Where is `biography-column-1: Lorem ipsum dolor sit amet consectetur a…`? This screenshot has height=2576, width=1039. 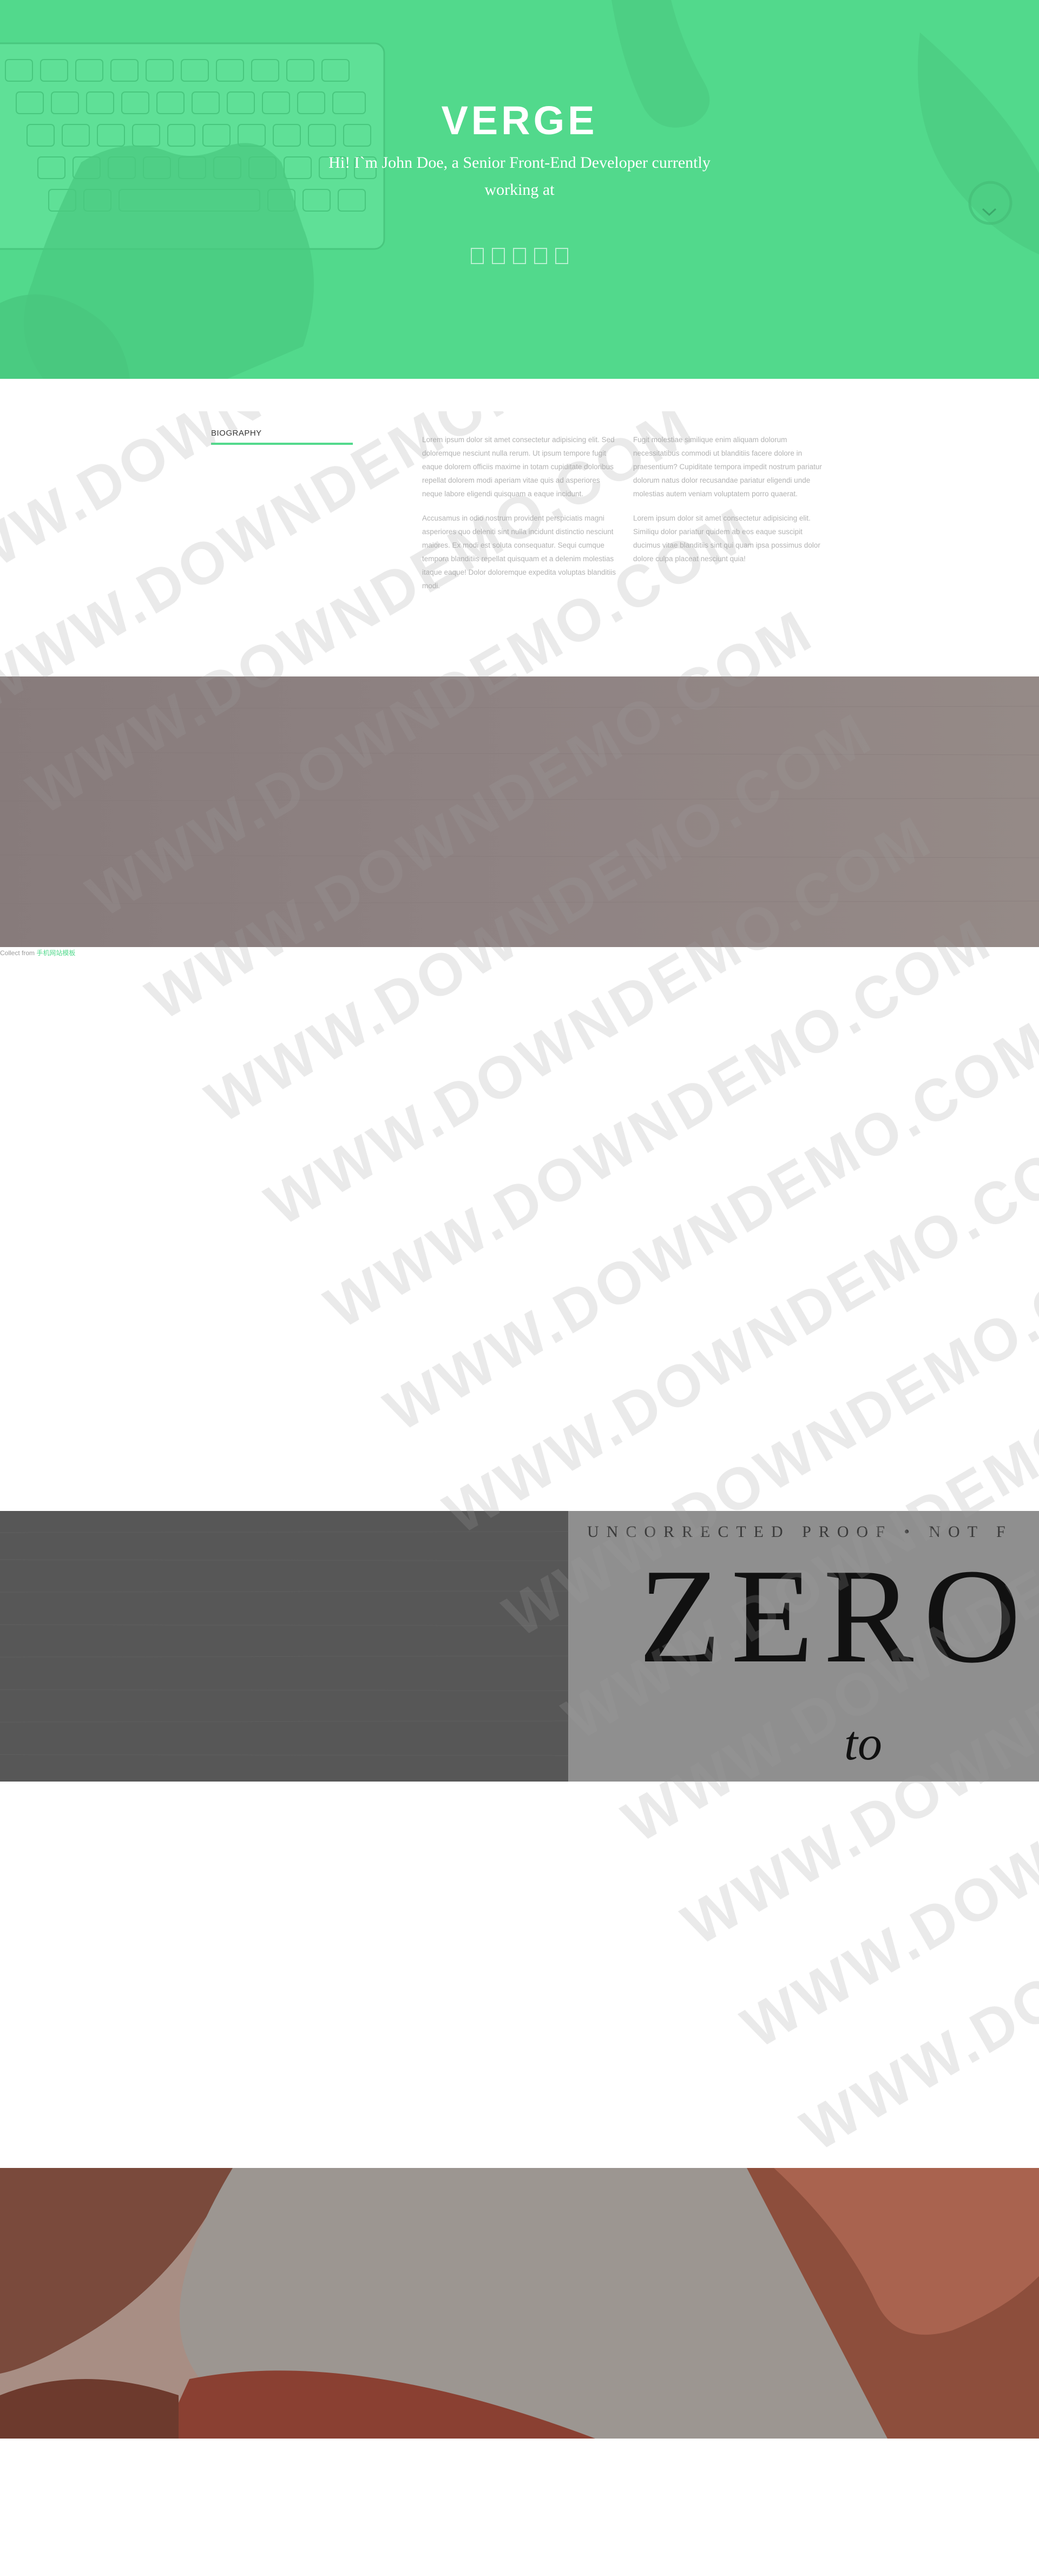
biography-column-1: Lorem ipsum dolor sit amet consectetur a… is located at coordinates (519, 518).